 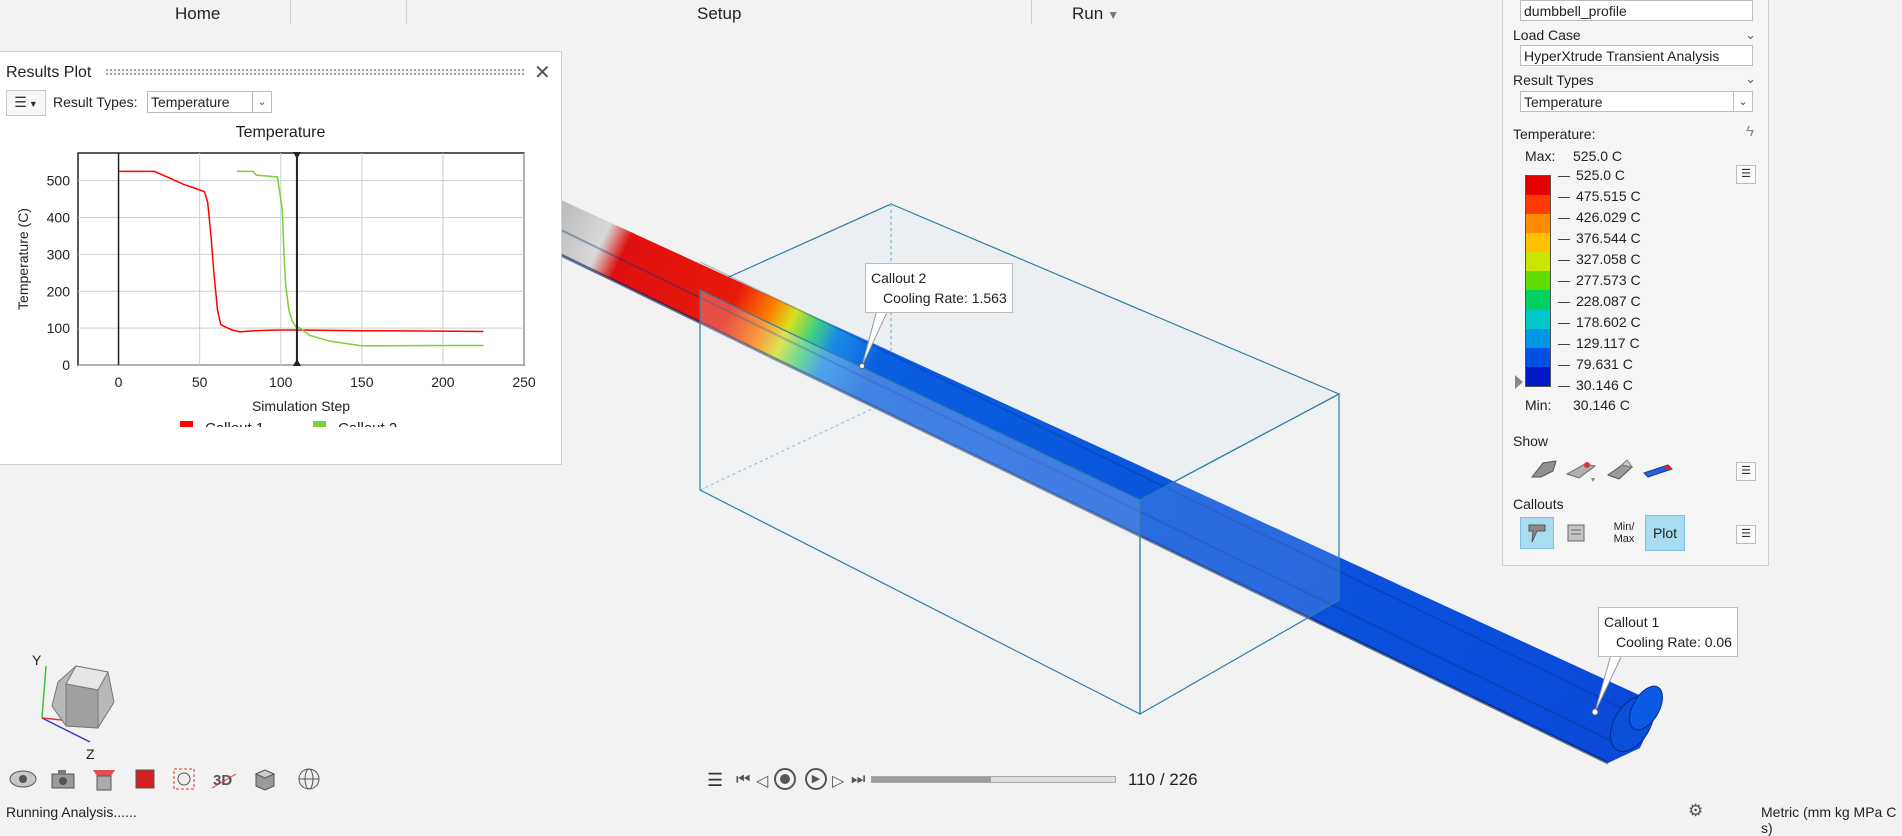 What do you see at coordinates (265, 779) in the screenshot?
I see `cube-view-icon` at bounding box center [265, 779].